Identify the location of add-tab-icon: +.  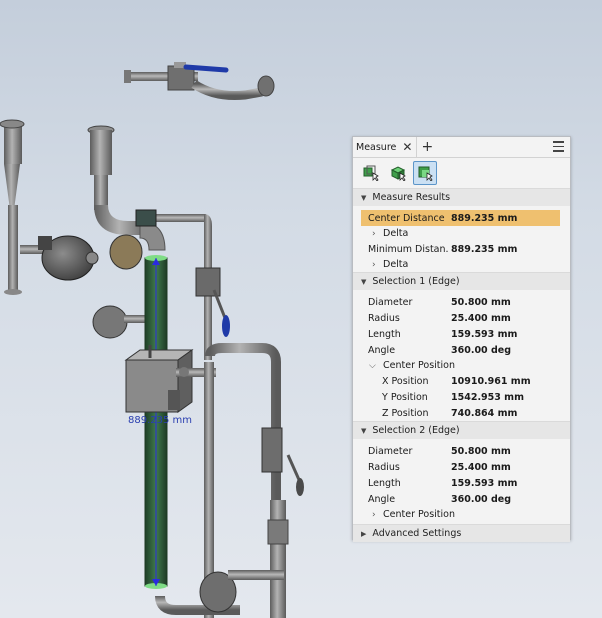
(427, 147).